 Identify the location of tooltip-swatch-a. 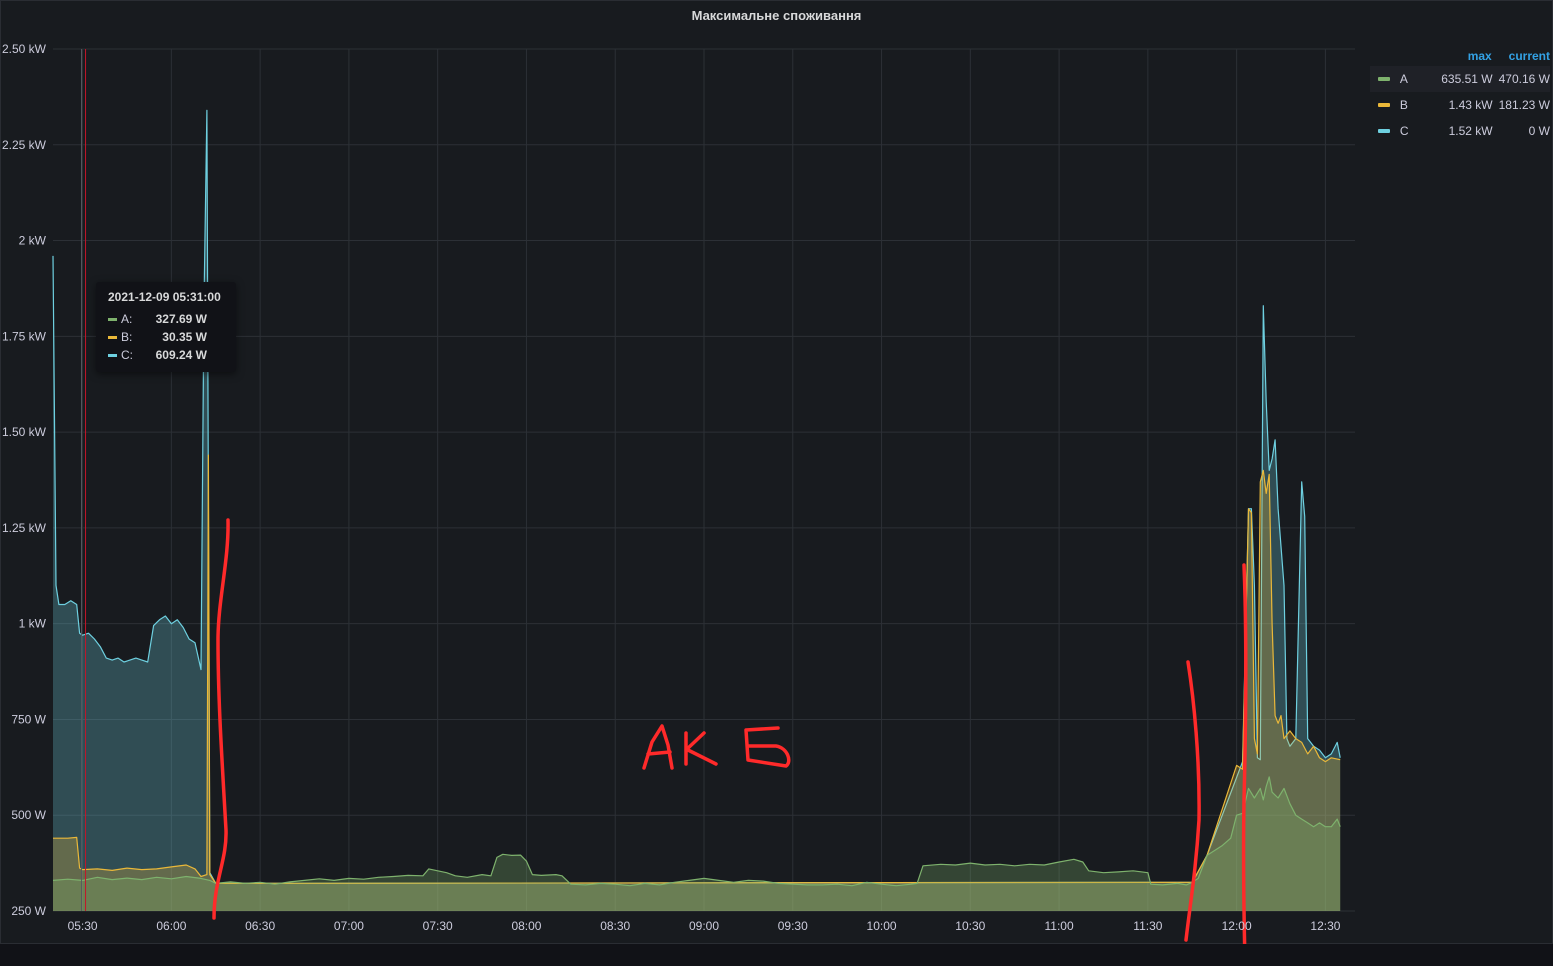
(112, 319).